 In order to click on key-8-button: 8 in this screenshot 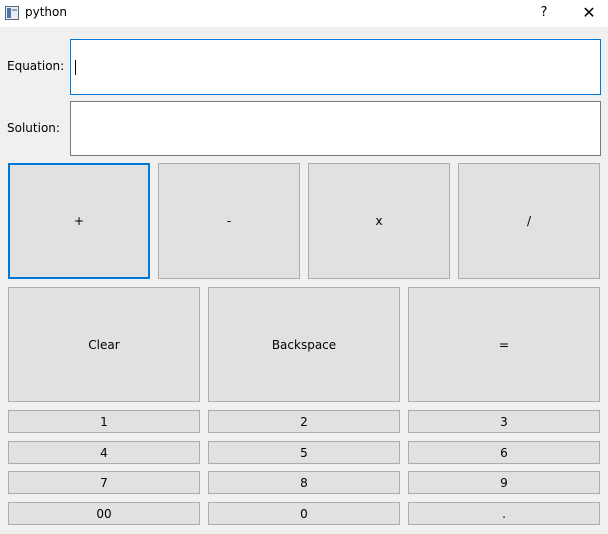, I will do `click(304, 482)`.